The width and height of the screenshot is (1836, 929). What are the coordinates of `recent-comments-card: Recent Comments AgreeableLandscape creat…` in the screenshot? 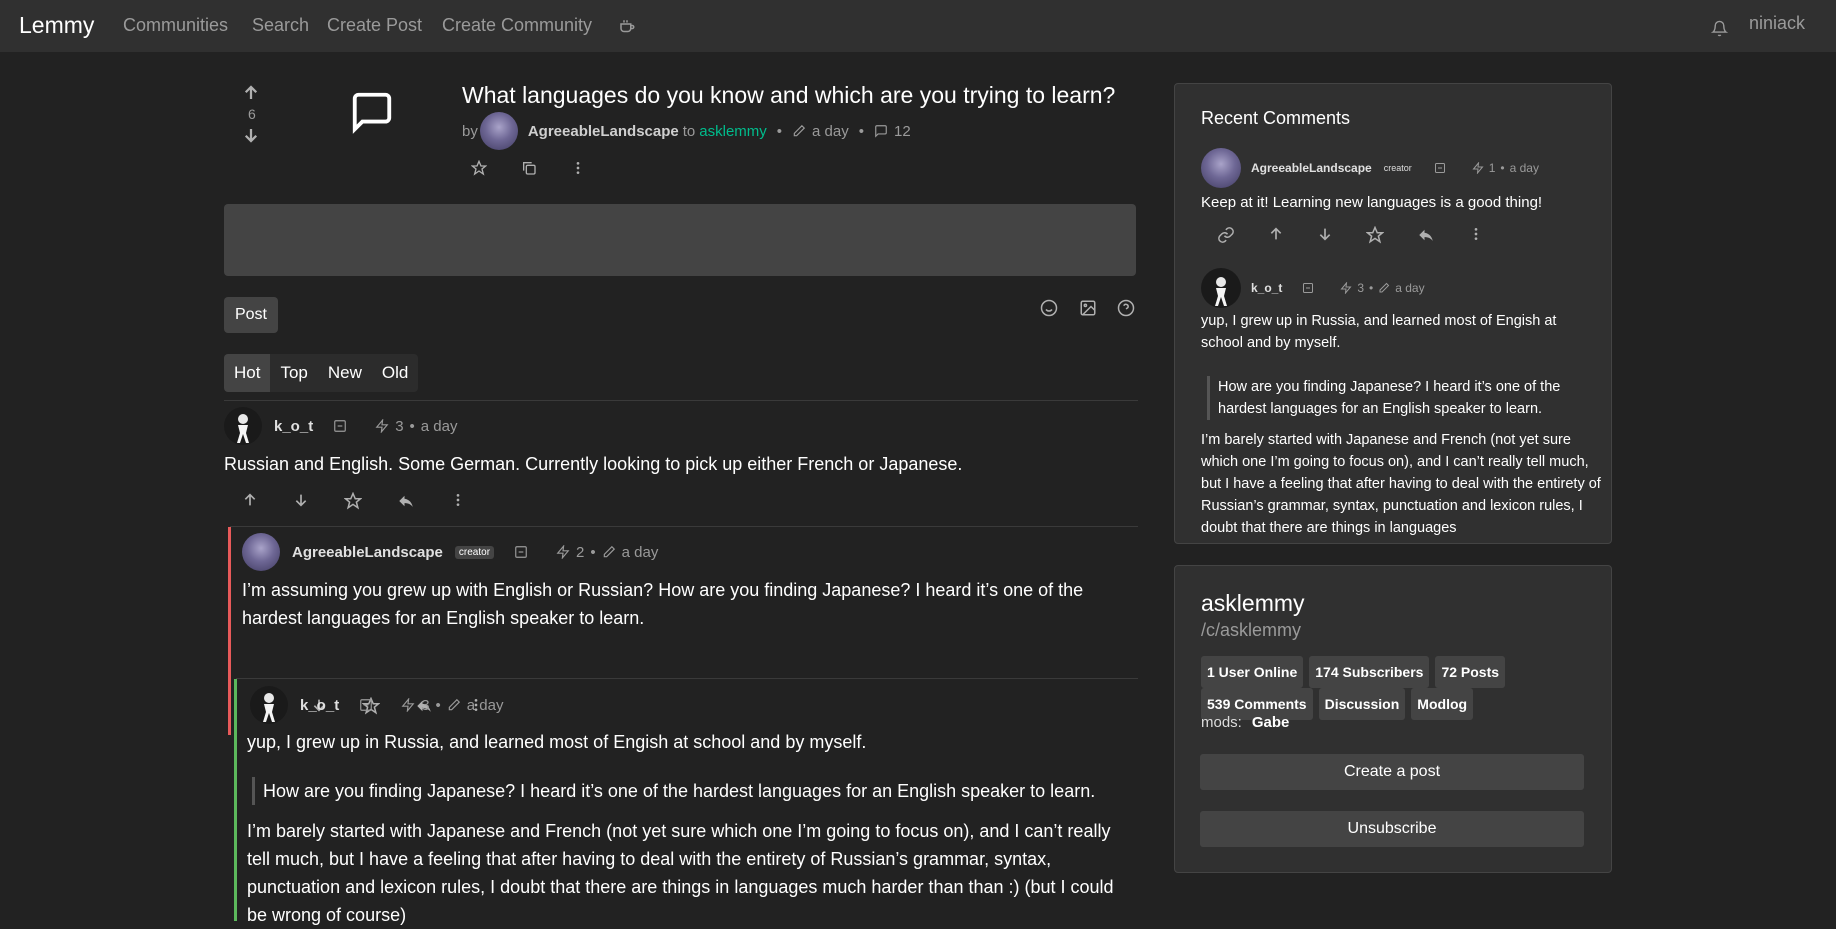 It's located at (1393, 313).